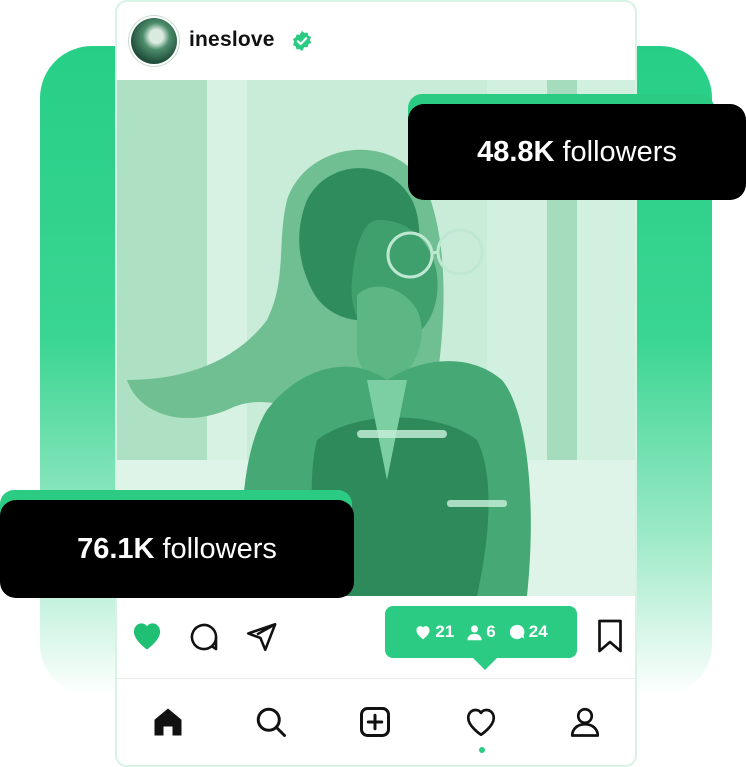 The width and height of the screenshot is (746, 767). I want to click on activity-notification: 21 6 24, so click(481, 638).